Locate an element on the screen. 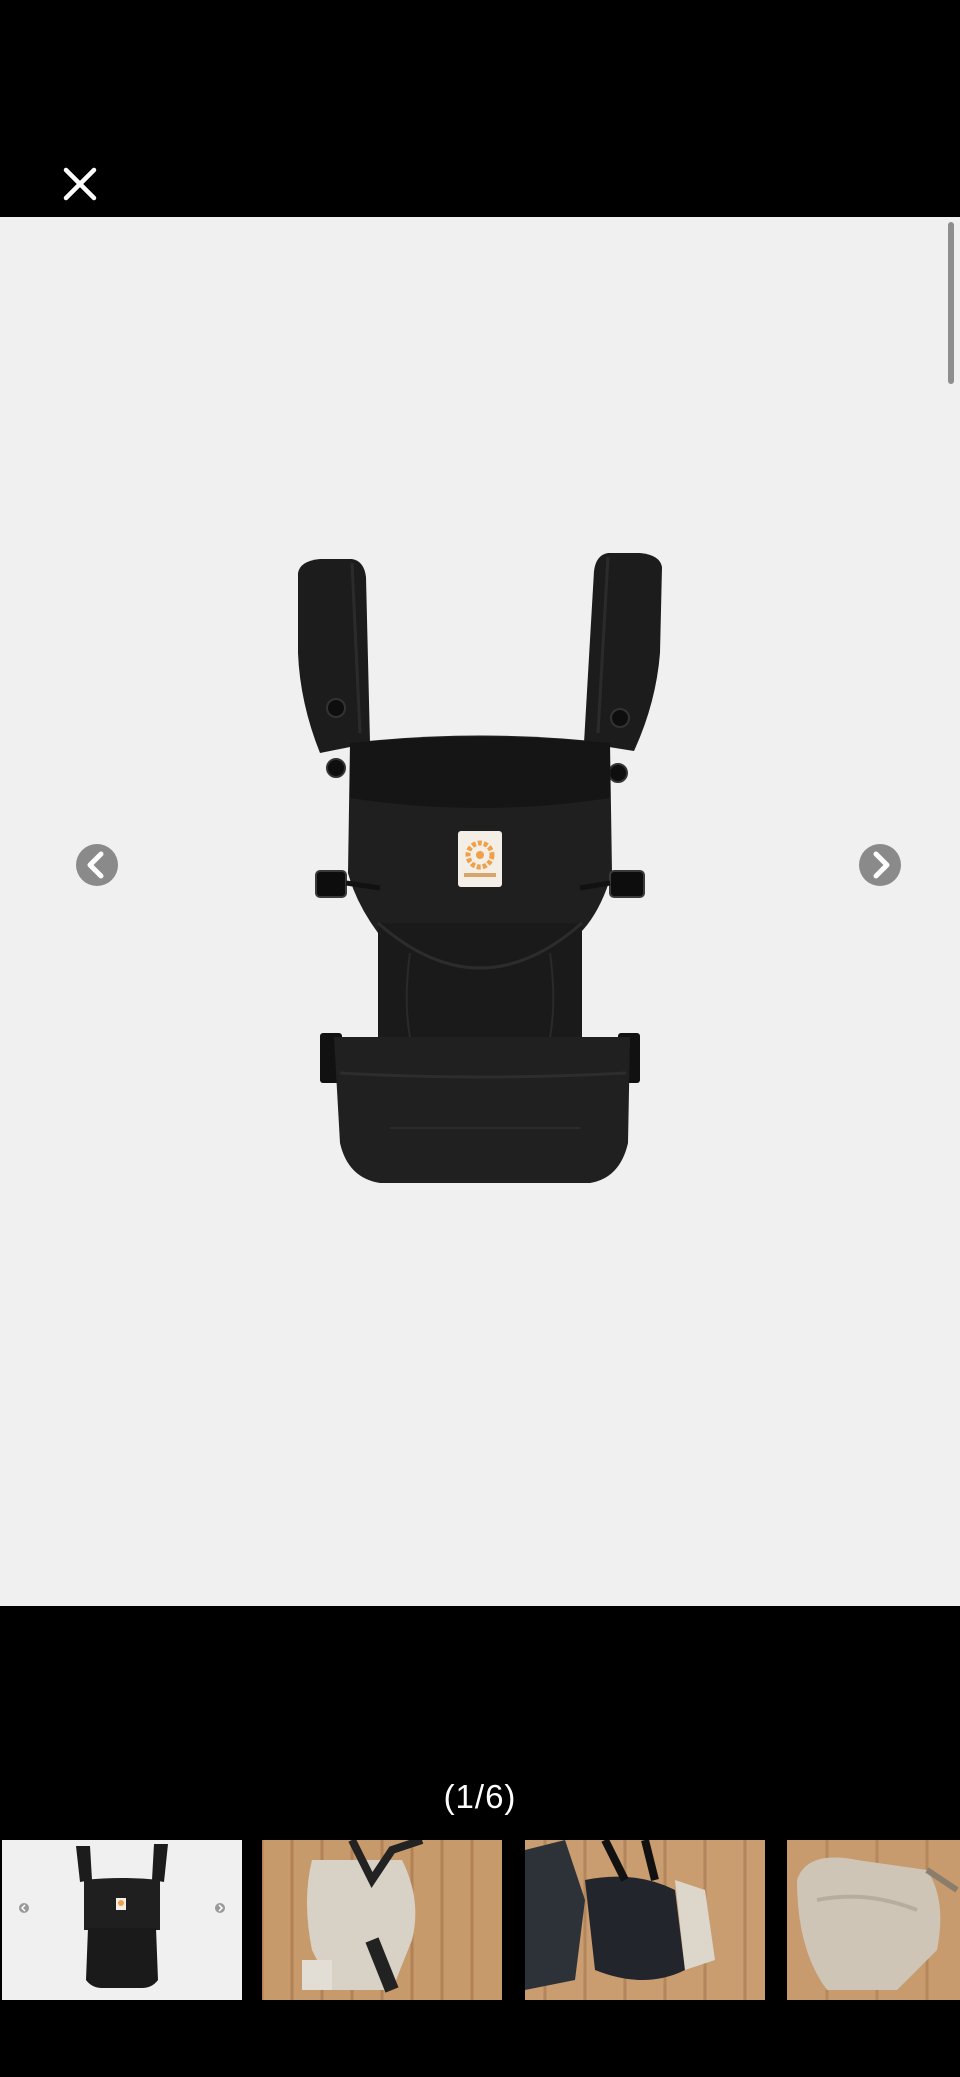 This screenshot has height=2077, width=960. chevron-right-icon is located at coordinates (880, 865).